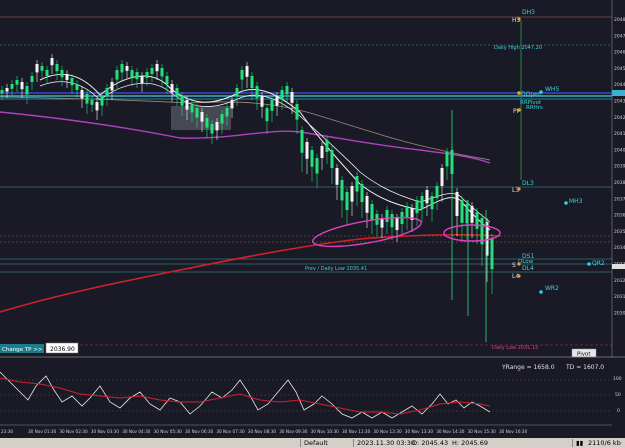  What do you see at coordinates (336, 269) in the screenshot?
I see `label-prev-daily-low: Prev / Daily Low 2035.41` at bounding box center [336, 269].